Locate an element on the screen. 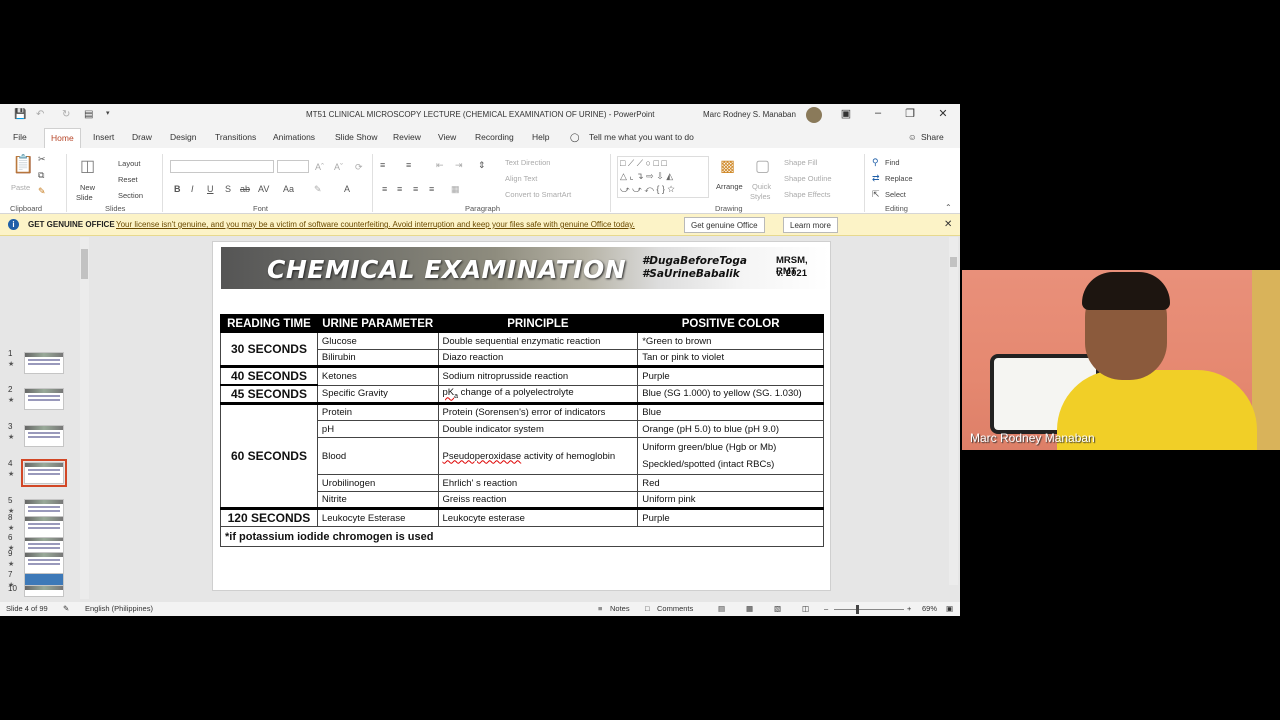  zoom-slider-thumb is located at coordinates (857, 609).